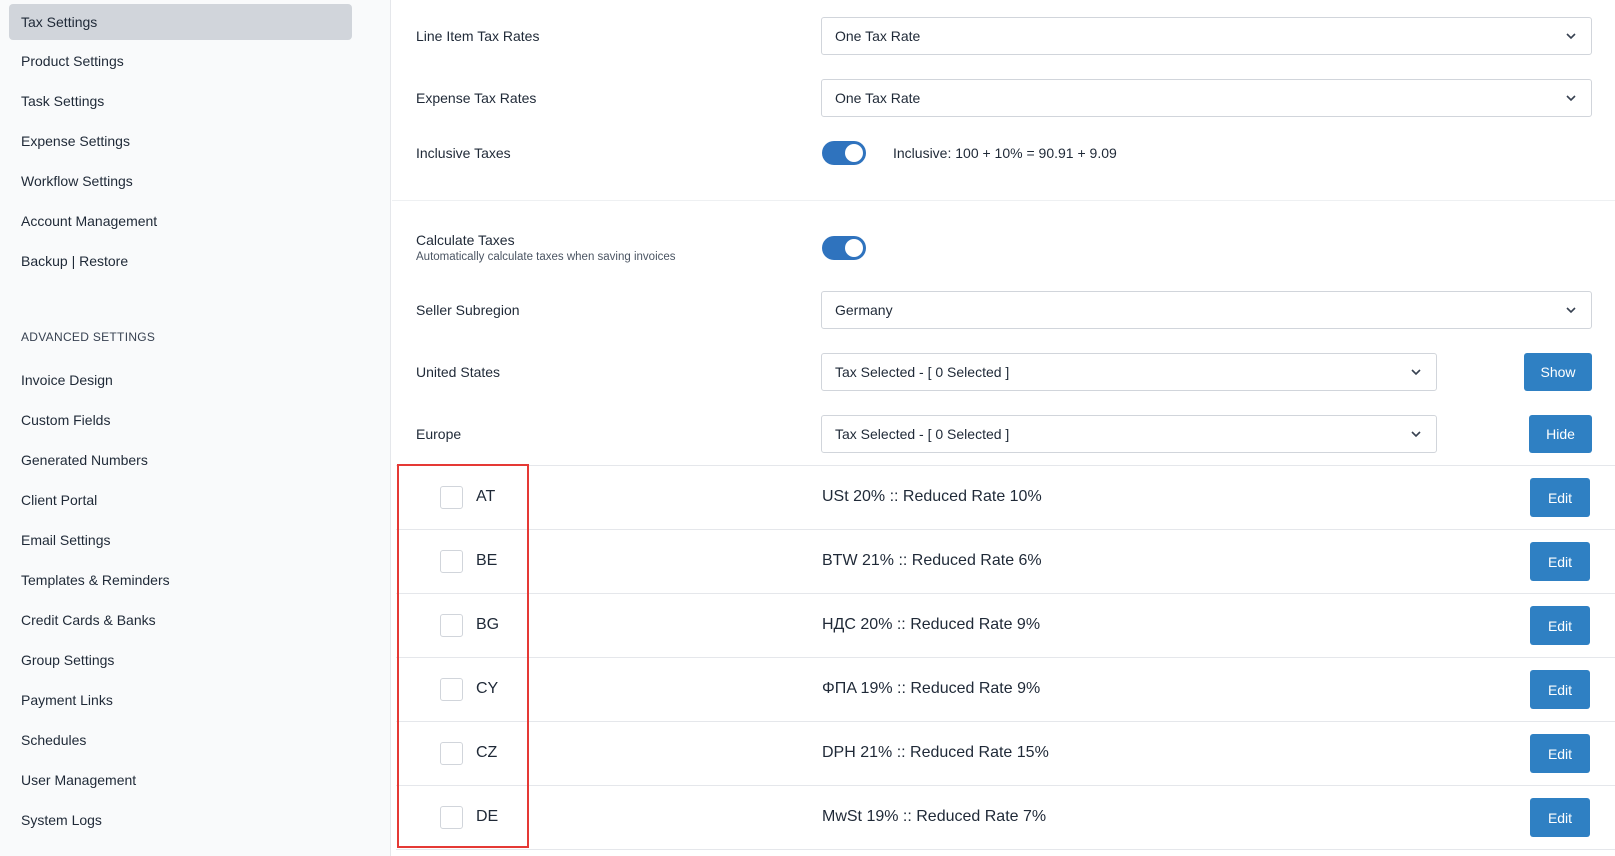 This screenshot has height=856, width=1615. What do you see at coordinates (486, 496) in the screenshot?
I see `country-code: AT` at bounding box center [486, 496].